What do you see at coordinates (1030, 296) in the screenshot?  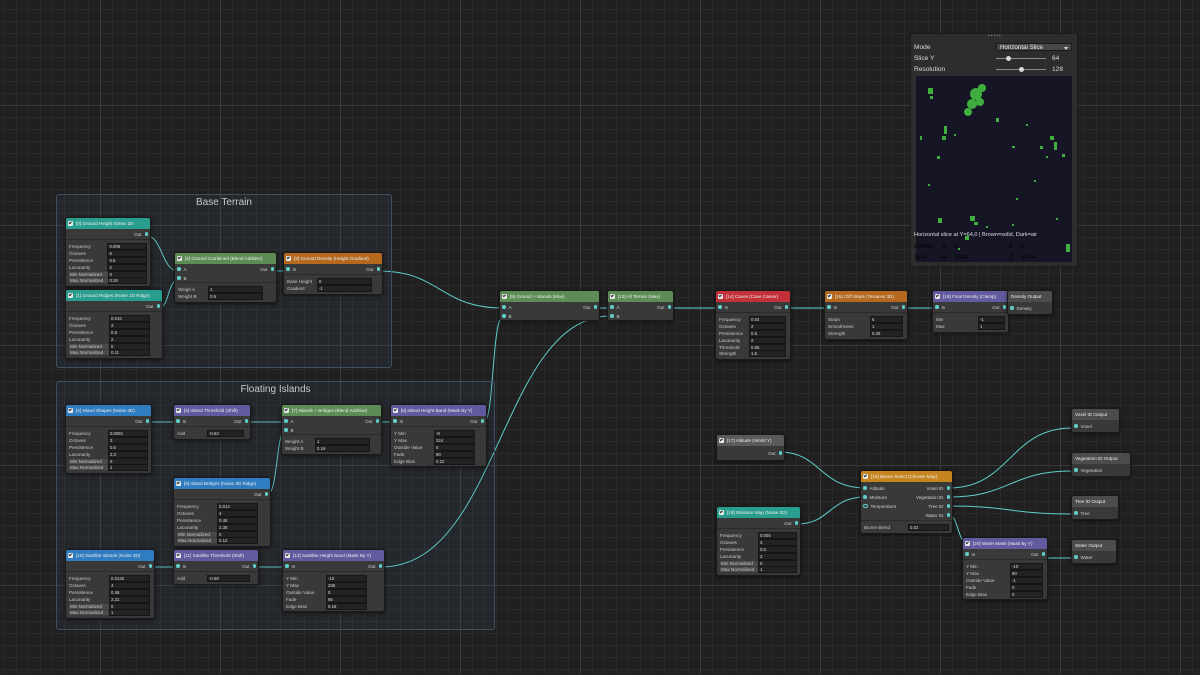 I see `node-header: Density Output` at bounding box center [1030, 296].